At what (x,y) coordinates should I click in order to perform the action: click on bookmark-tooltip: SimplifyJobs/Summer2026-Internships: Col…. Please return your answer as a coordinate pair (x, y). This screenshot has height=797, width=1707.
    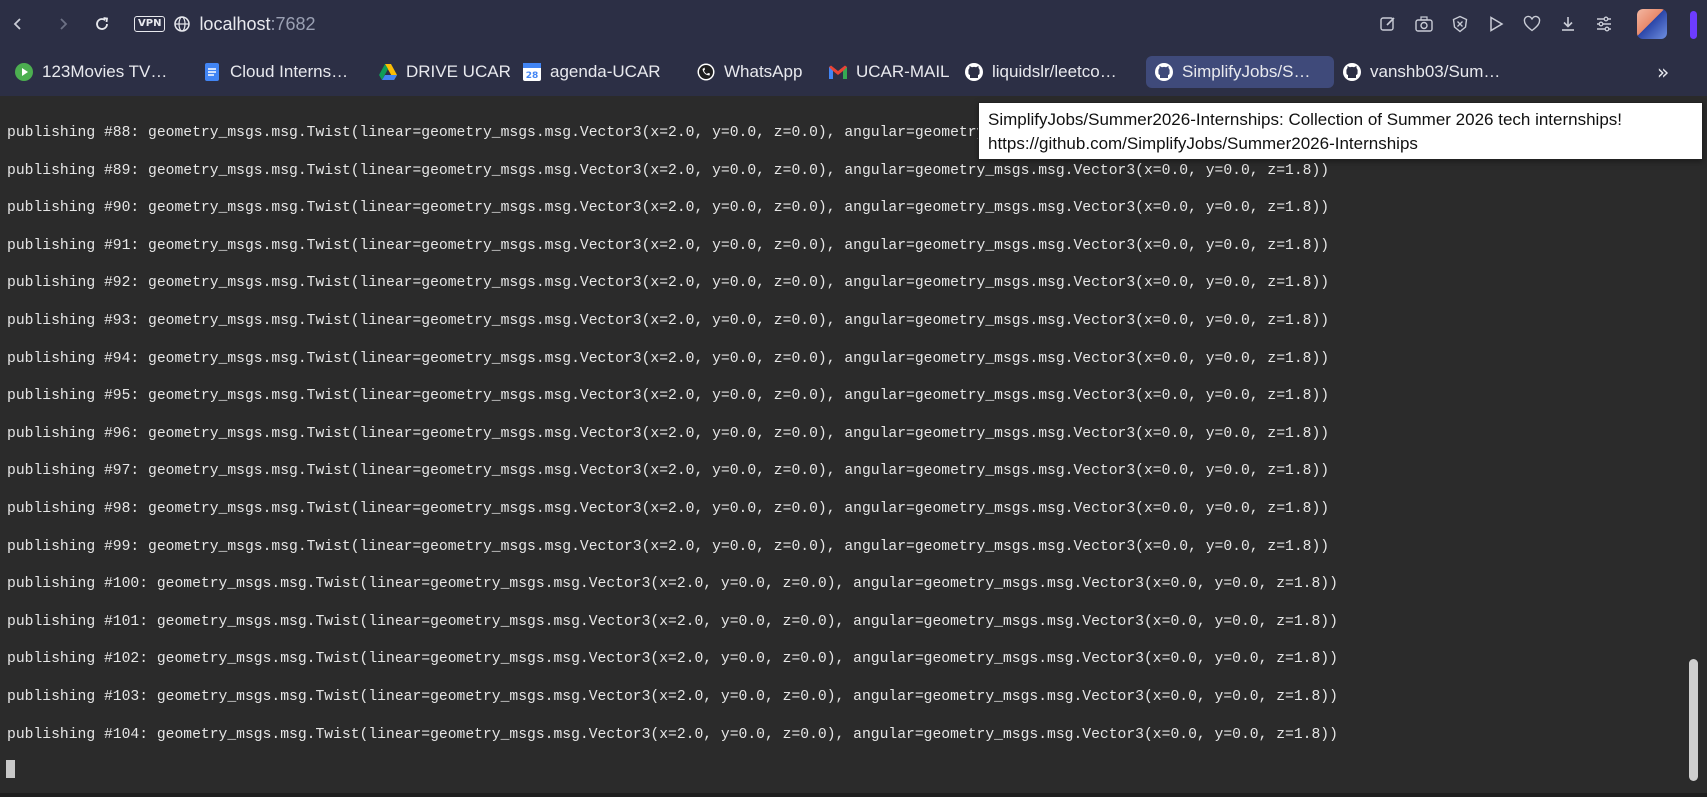
    Looking at the image, I should click on (1340, 131).